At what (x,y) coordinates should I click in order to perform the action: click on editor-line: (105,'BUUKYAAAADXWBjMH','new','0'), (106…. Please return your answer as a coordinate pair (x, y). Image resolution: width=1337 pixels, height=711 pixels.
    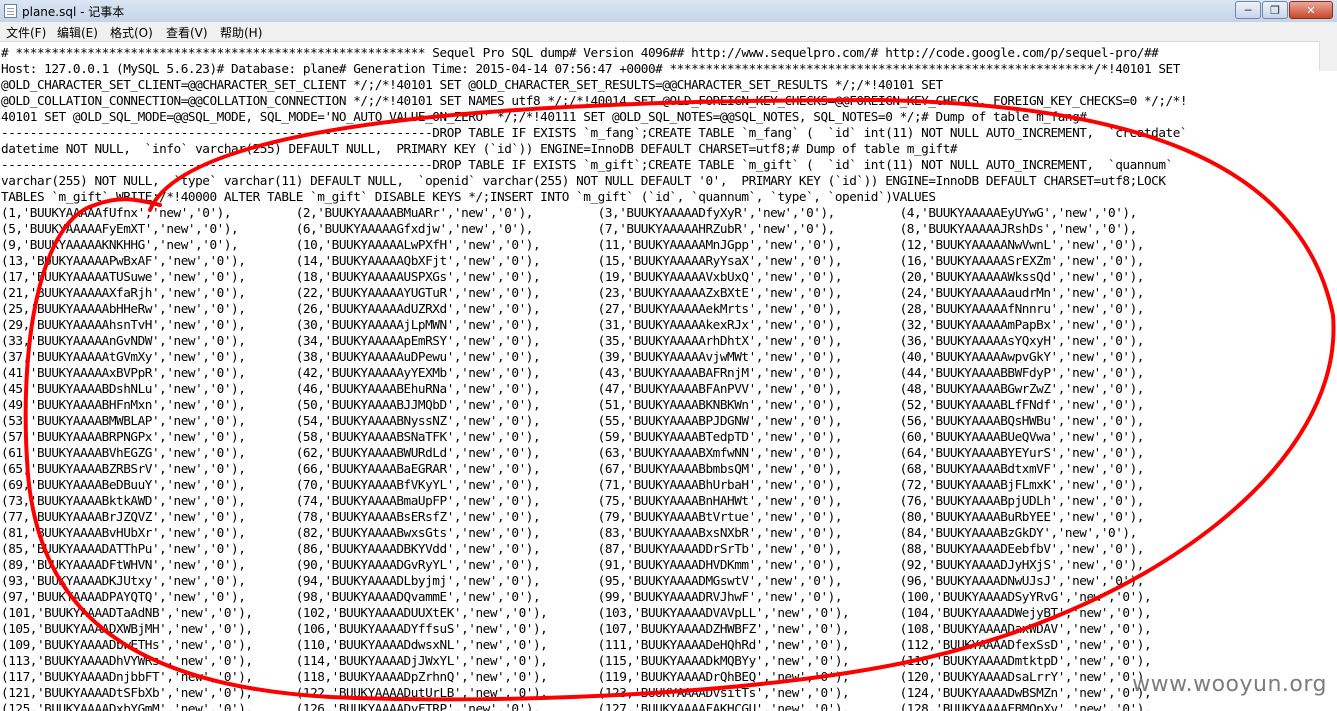
    Looking at the image, I should click on (576, 628).